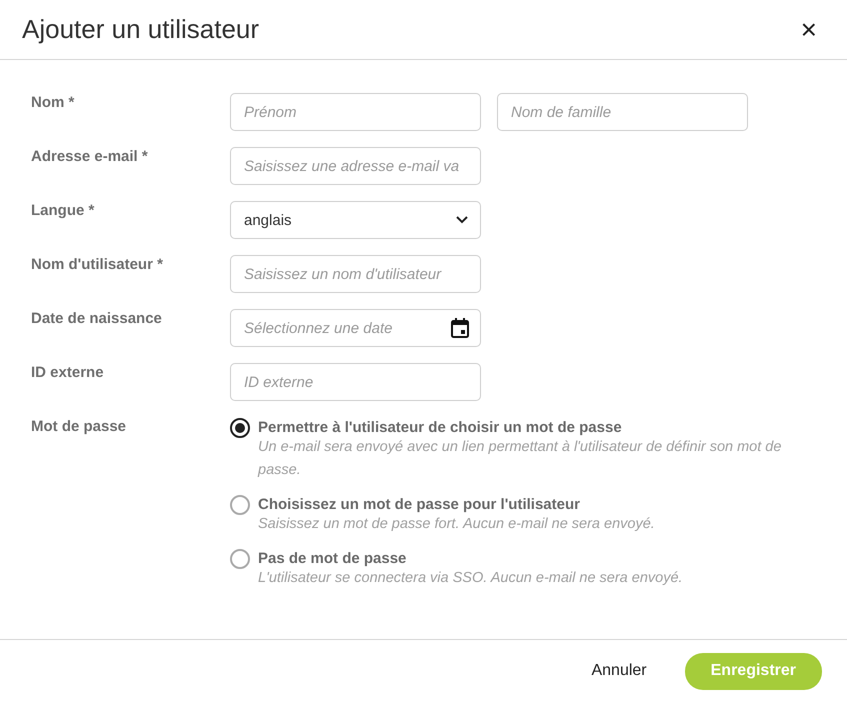 The image size is (847, 702). I want to click on calendar-icon, so click(460, 328).